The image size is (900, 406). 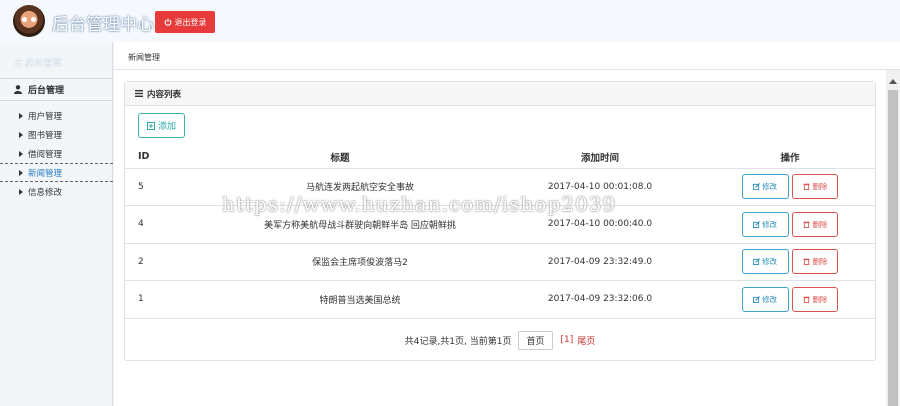 I want to click on sidebar-faded-title: ☰ 后台管理, so click(x=37, y=64).